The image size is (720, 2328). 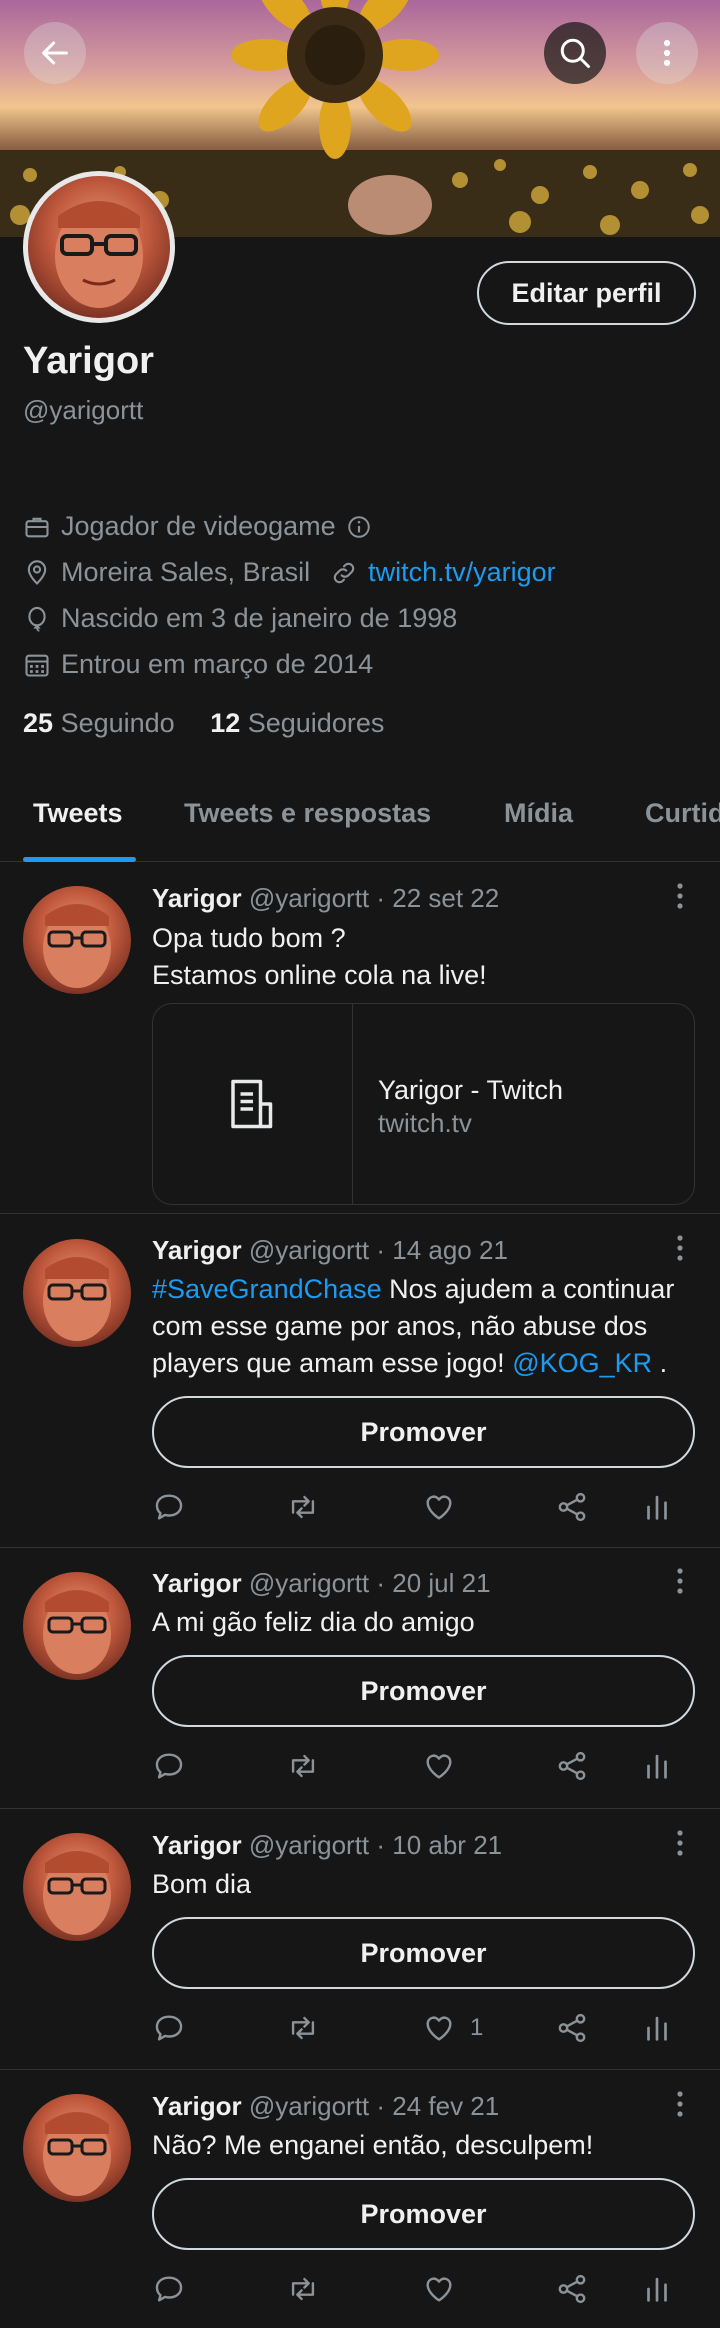 What do you see at coordinates (55, 53) in the screenshot?
I see `back-button` at bounding box center [55, 53].